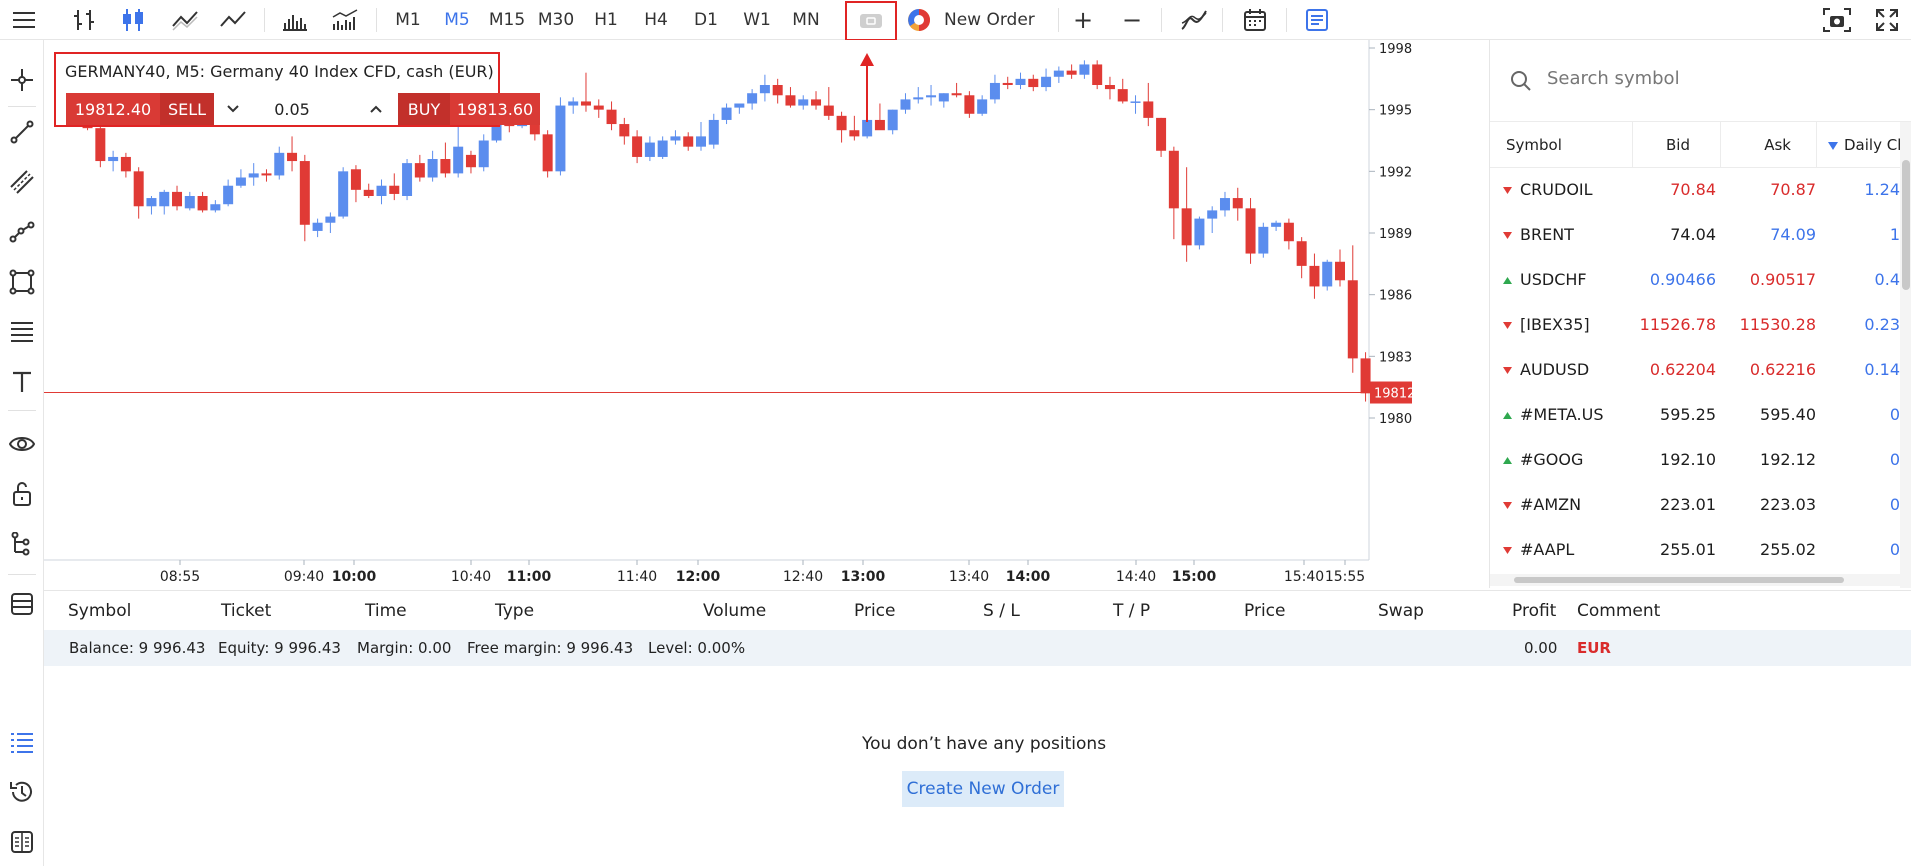 The height and width of the screenshot is (866, 1911). What do you see at coordinates (345, 20) in the screenshot?
I see `indicators-icon` at bounding box center [345, 20].